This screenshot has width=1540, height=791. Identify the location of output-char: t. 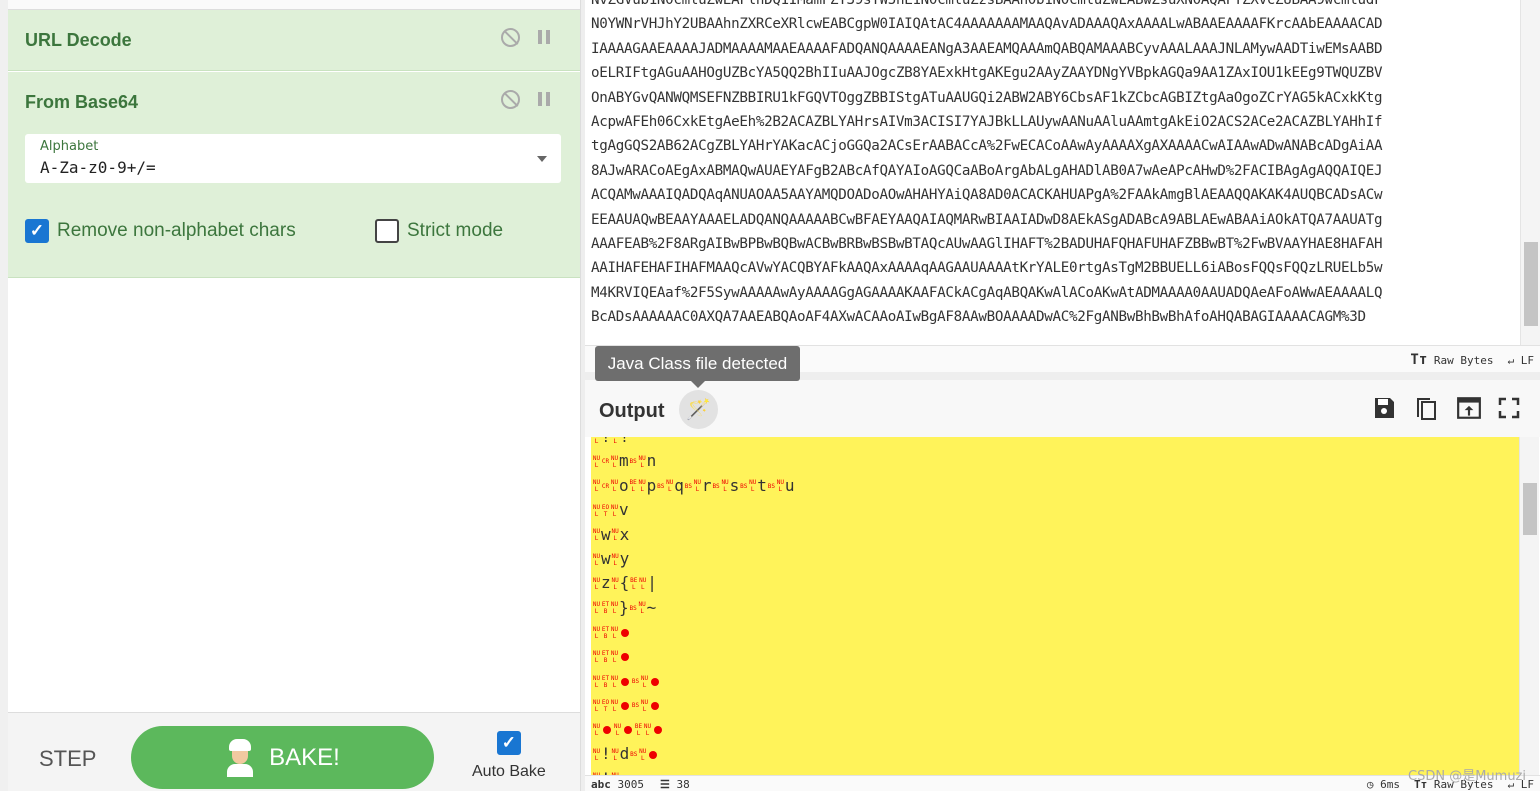
(762, 485).